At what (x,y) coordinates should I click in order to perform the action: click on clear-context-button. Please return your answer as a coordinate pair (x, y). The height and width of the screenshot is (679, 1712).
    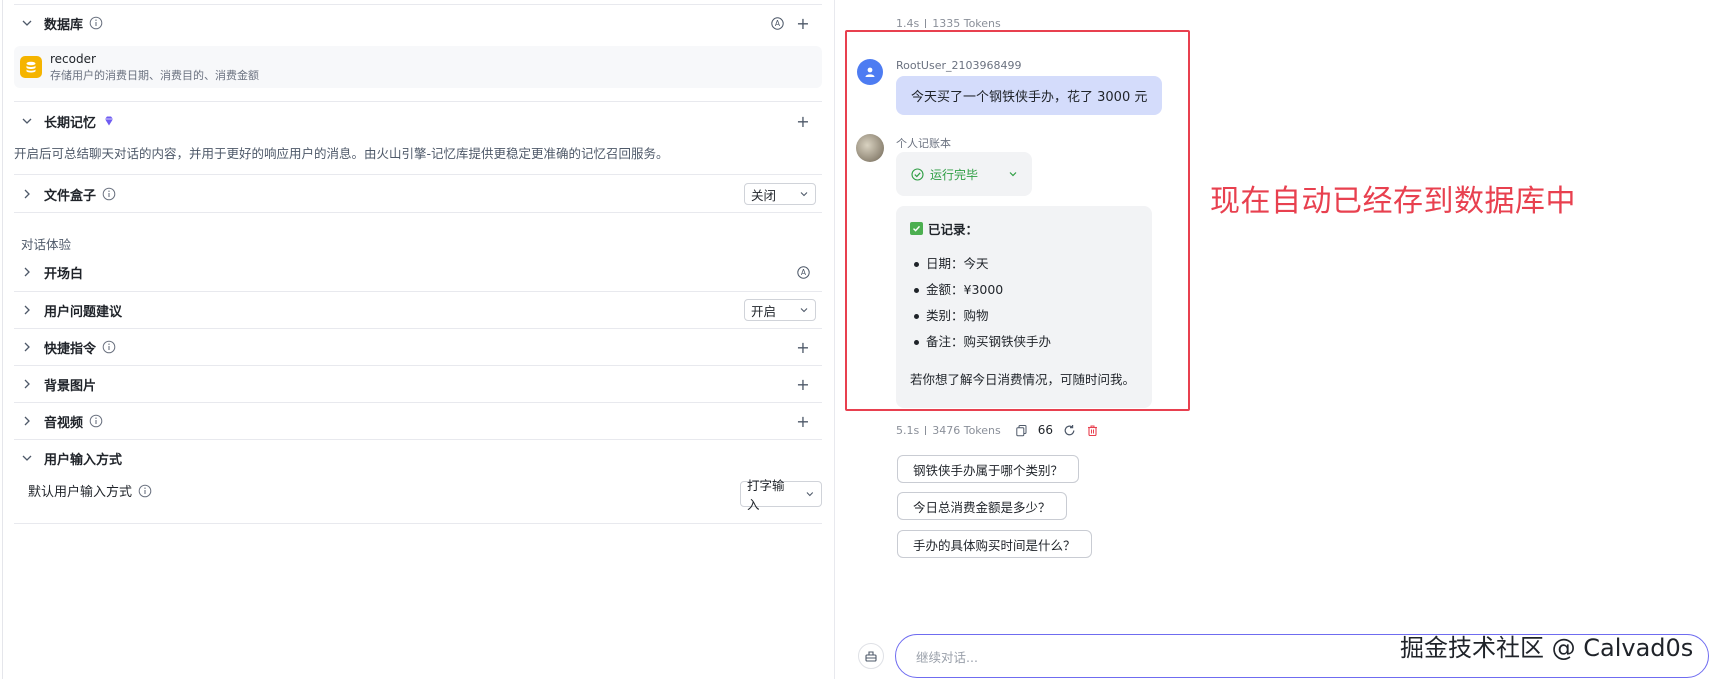
    Looking at the image, I should click on (871, 656).